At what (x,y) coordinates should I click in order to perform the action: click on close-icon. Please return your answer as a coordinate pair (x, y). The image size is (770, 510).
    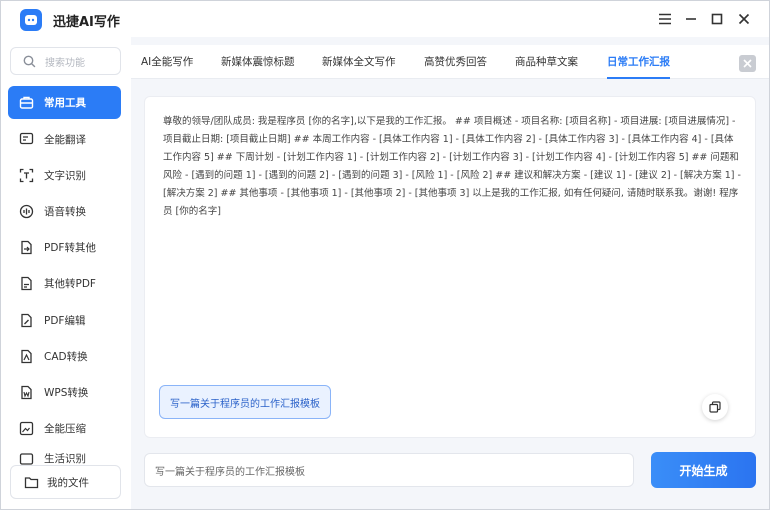
    Looking at the image, I should click on (747, 63).